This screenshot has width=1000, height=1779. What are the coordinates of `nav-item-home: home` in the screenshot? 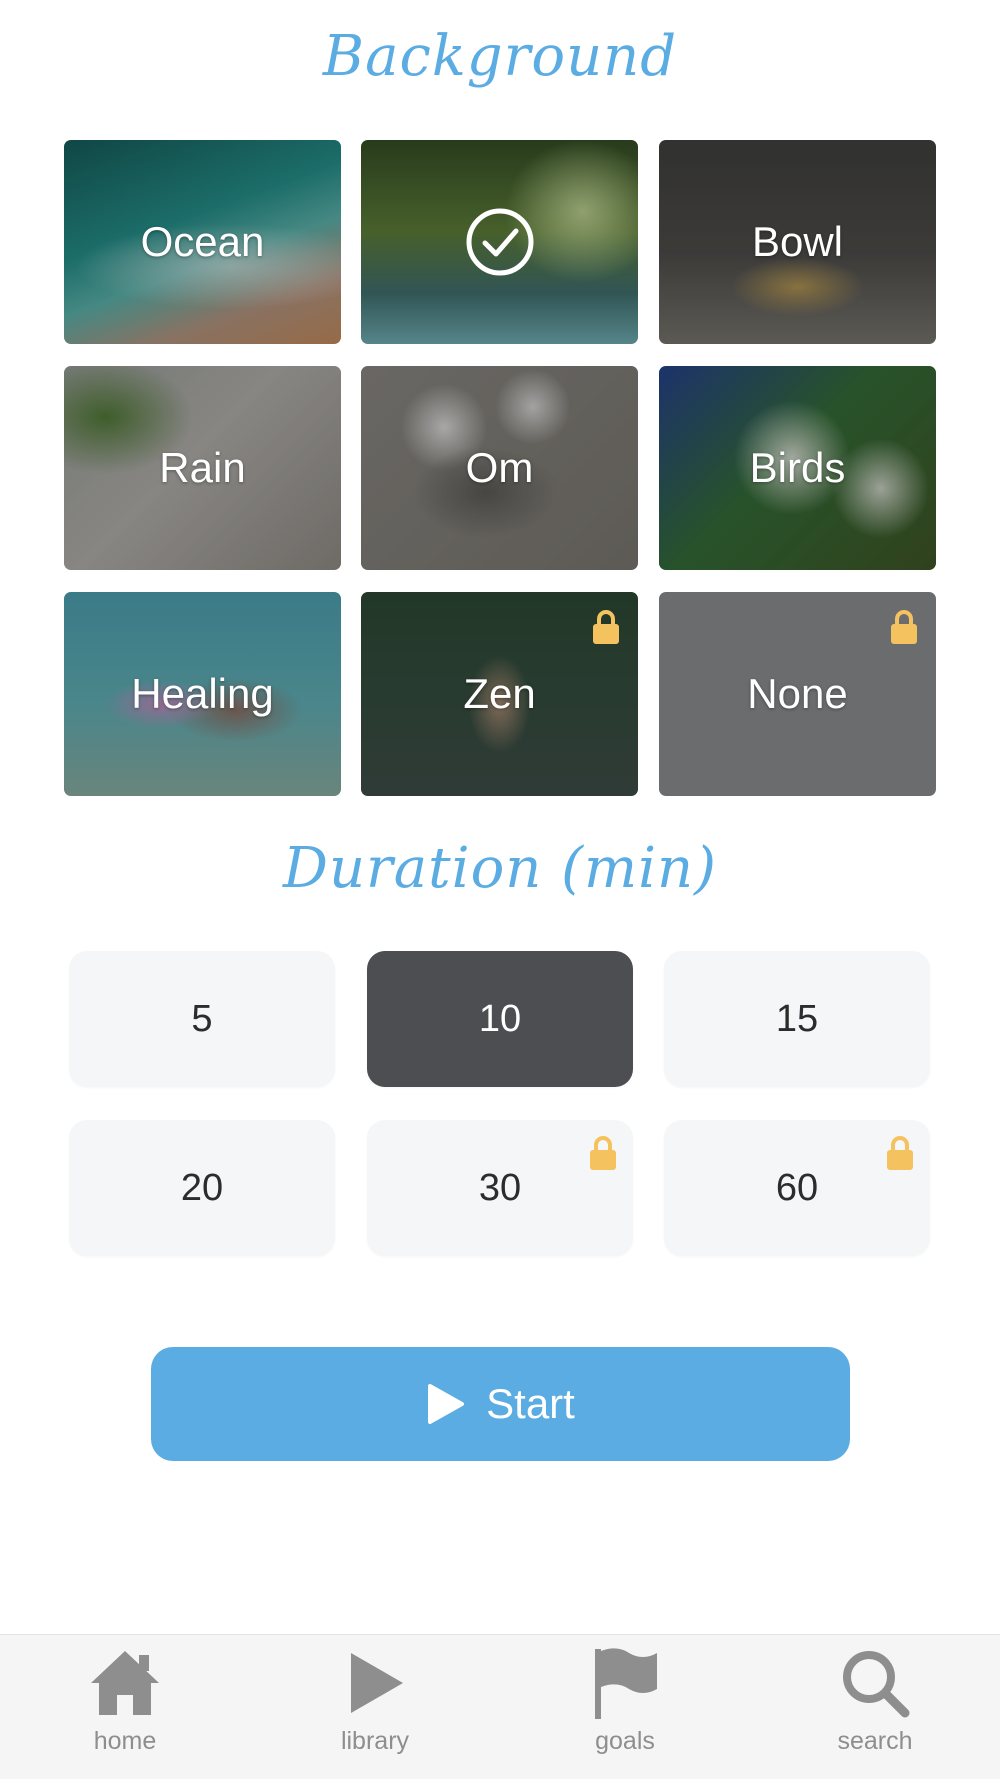 It's located at (125, 1707).